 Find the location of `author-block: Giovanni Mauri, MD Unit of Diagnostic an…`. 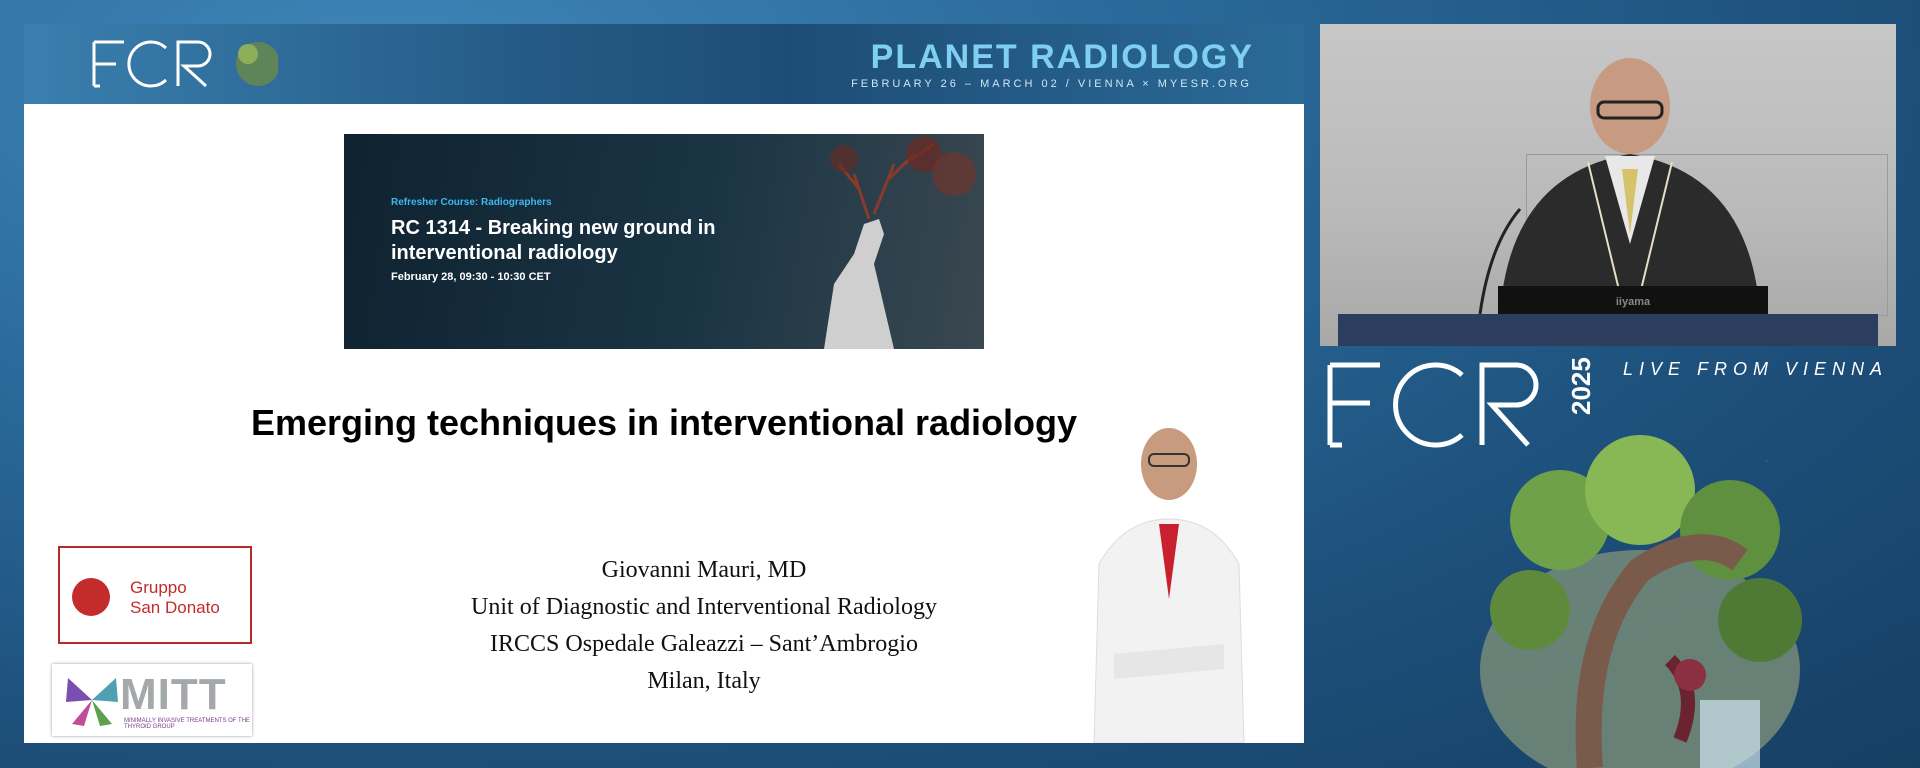

author-block: Giovanni Mauri, MD Unit of Diagnostic an… is located at coordinates (704, 626).